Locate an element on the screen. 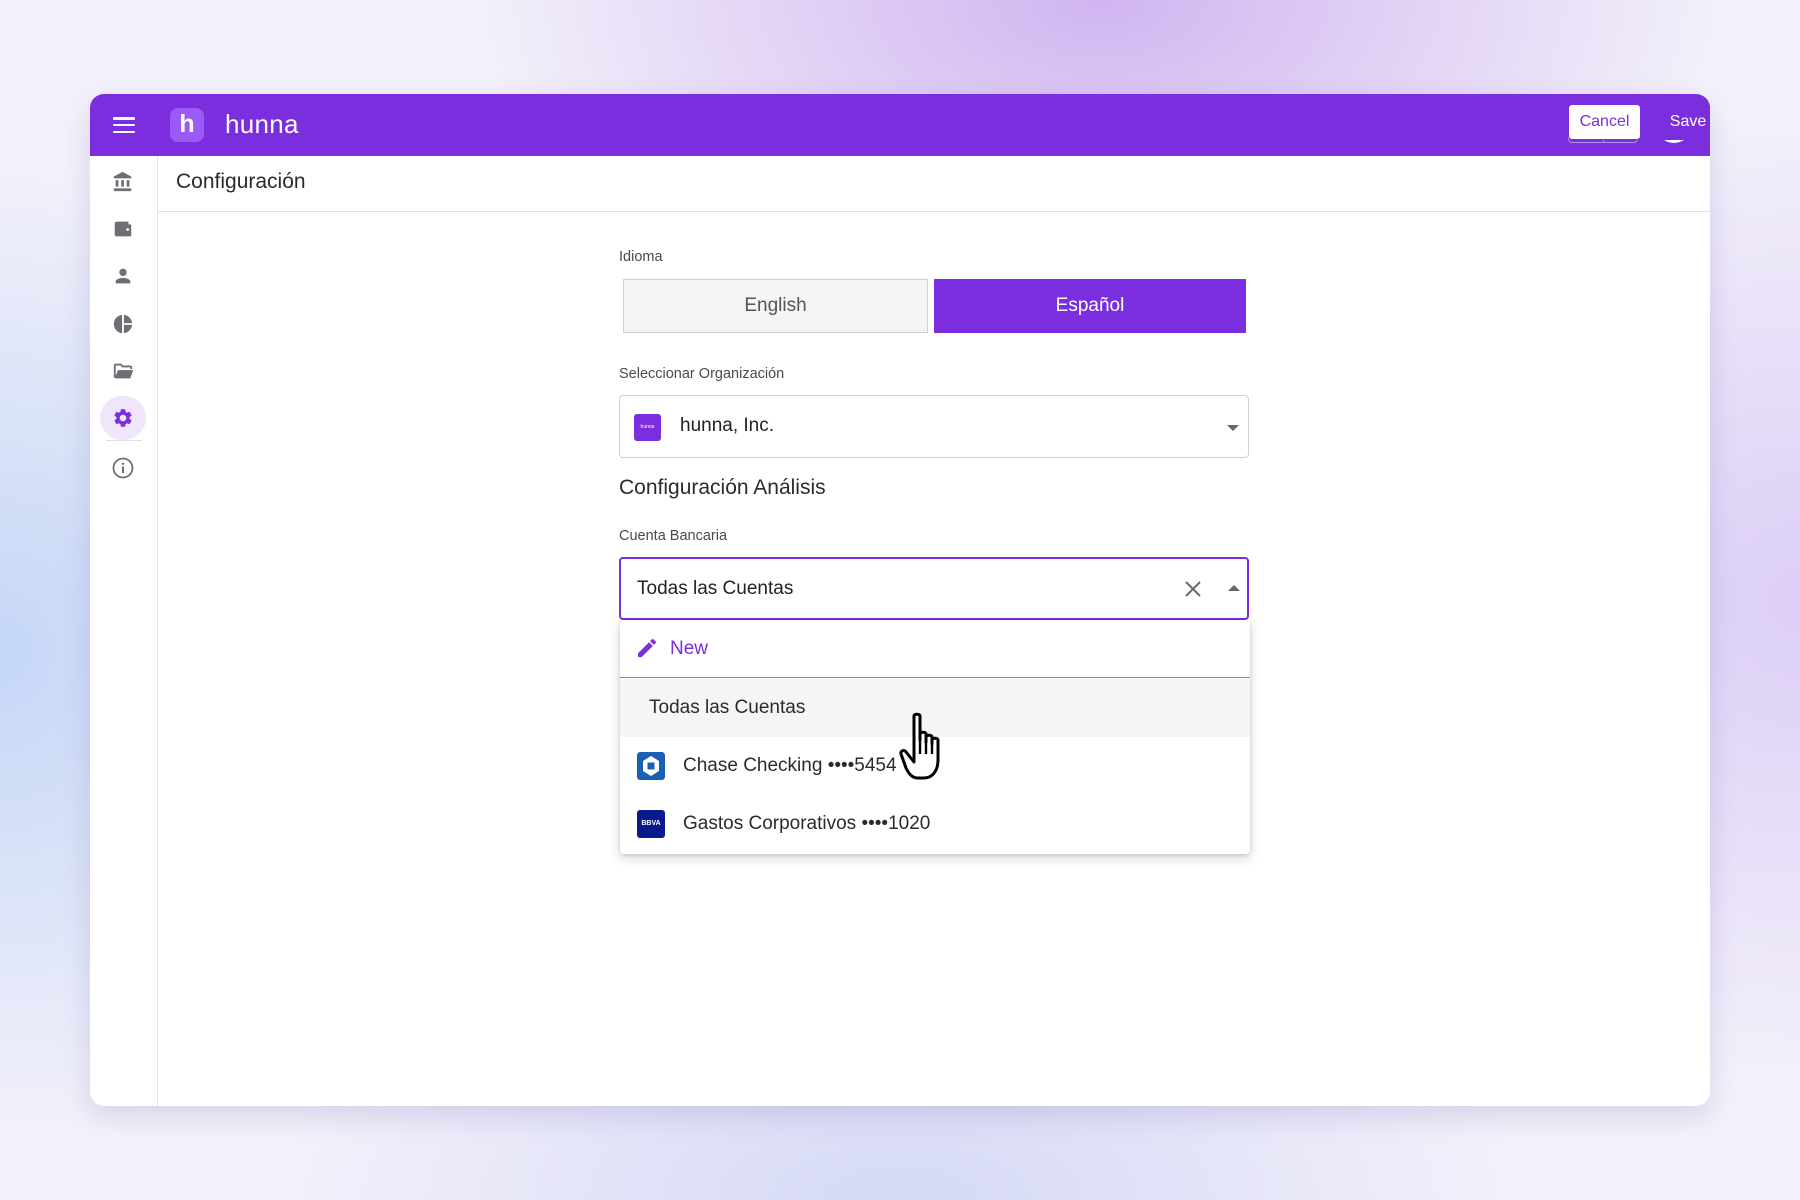 This screenshot has height=1200, width=1800. language-spanish-button: Español is located at coordinates (1090, 306).